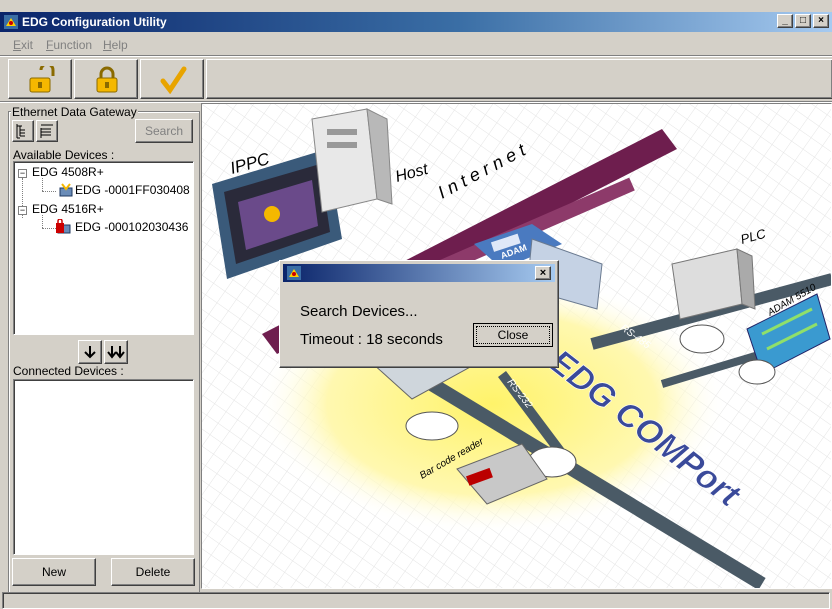 This screenshot has height=609, width=832. Describe the element at coordinates (352, 160) in the screenshot. I see `host-device` at that location.